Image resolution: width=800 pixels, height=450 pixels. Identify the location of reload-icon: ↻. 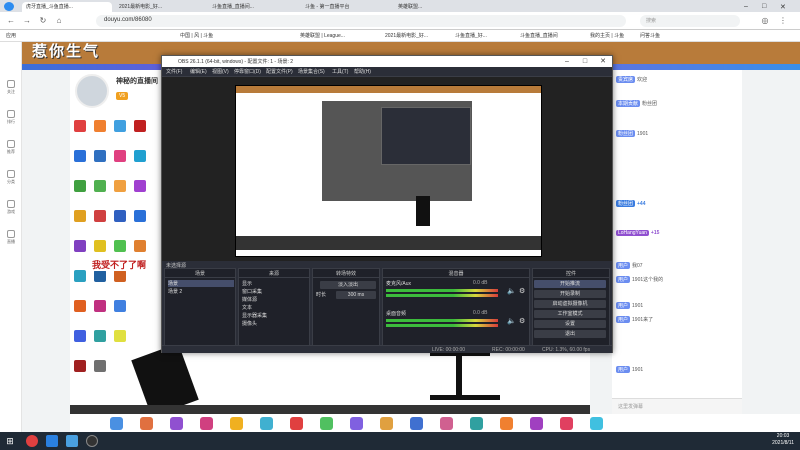
(43, 21).